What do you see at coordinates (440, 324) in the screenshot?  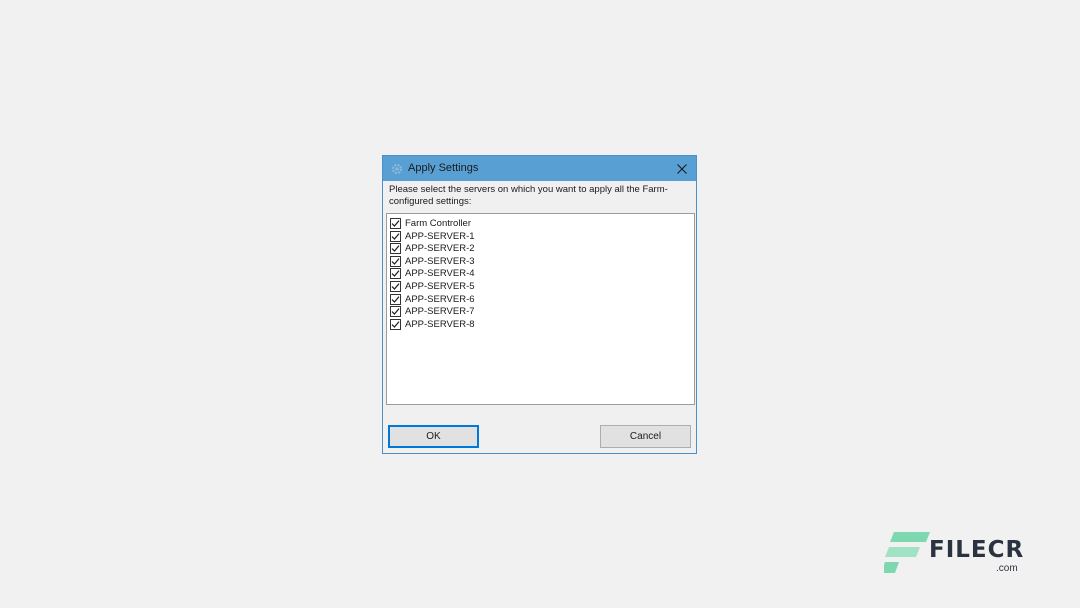 I see `server-label: APP-SERVER-8` at bounding box center [440, 324].